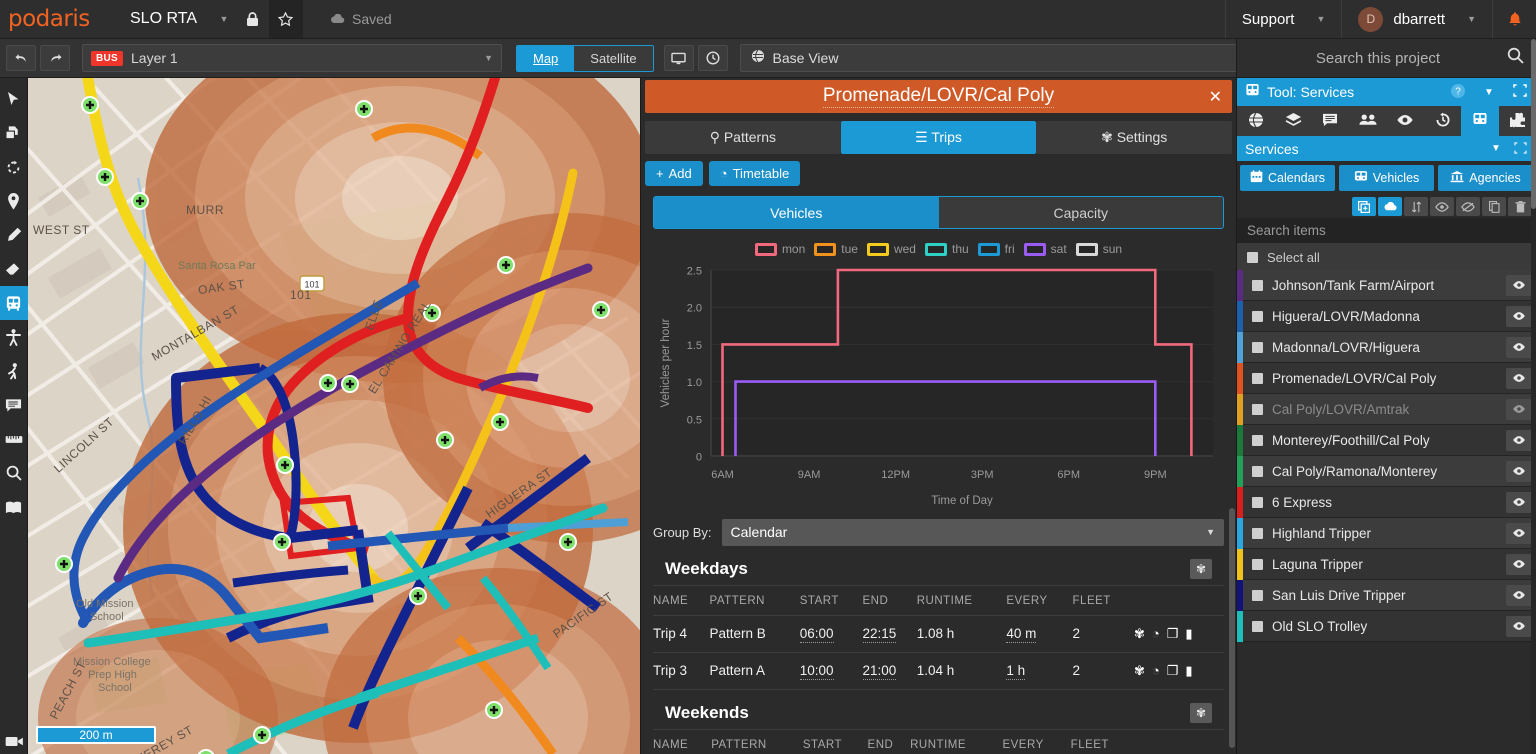  I want to click on editable-value: 1 h, so click(1016, 672).